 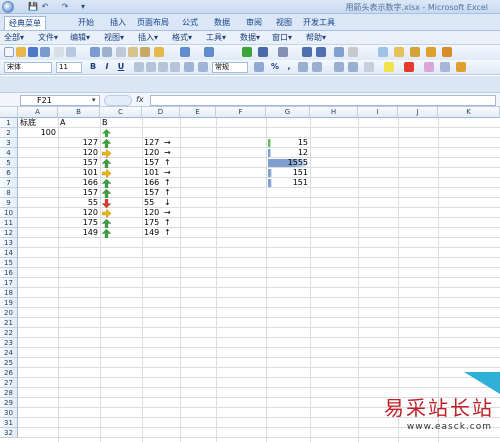 I want to click on research-icon, so click(x=107, y=52).